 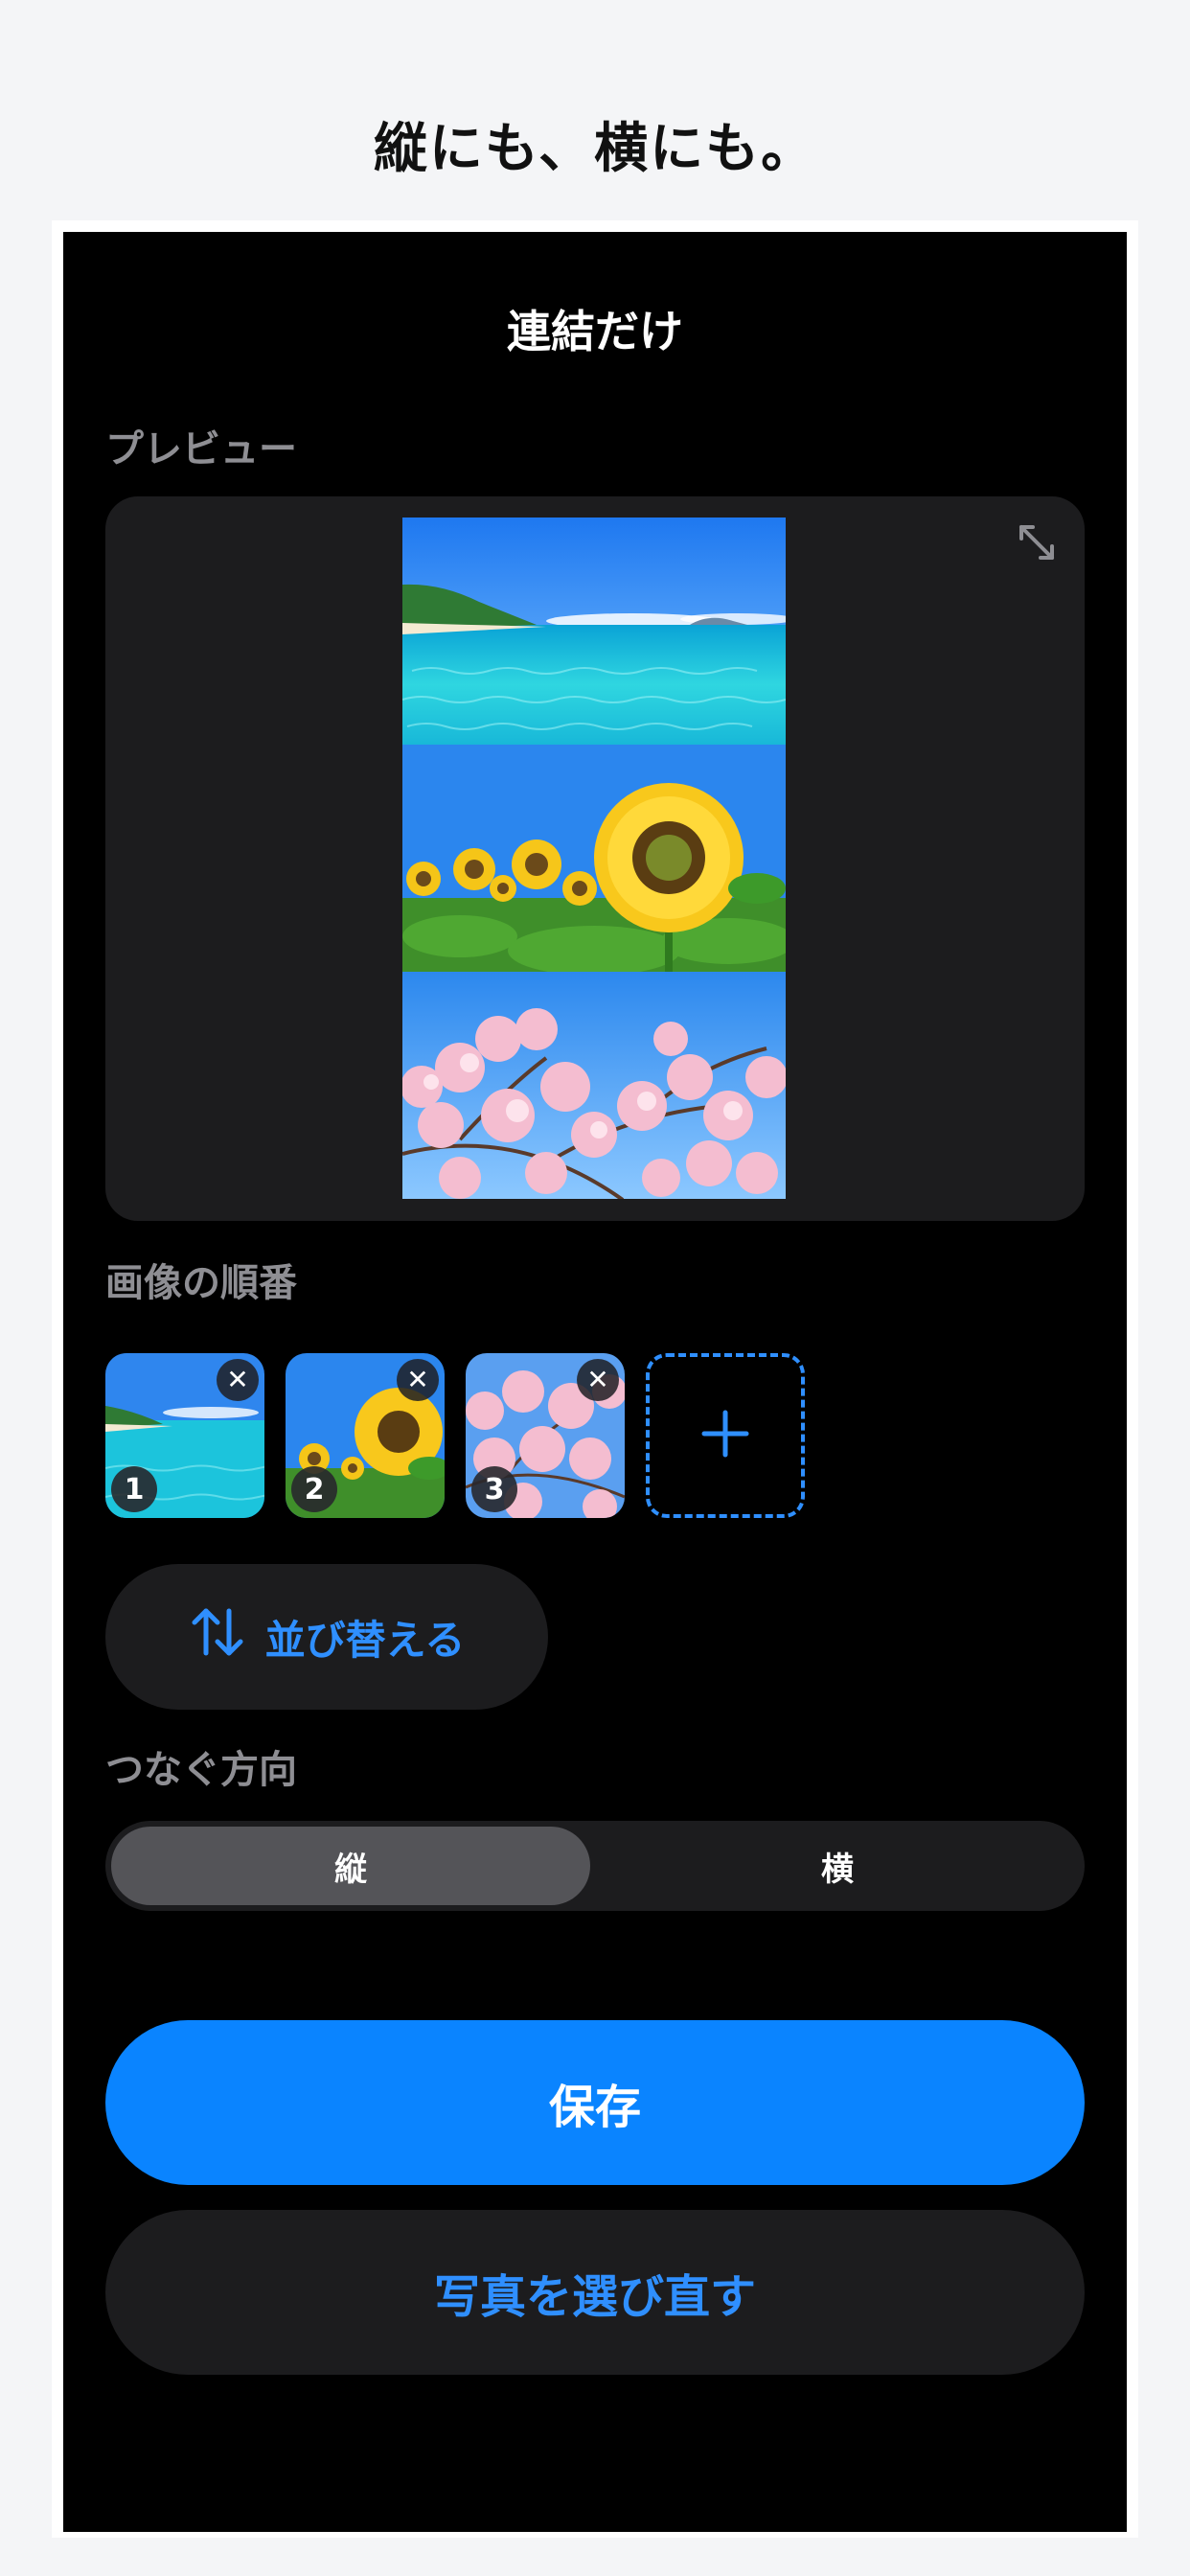 I want to click on expand-arrows-icon, so click(x=1037, y=544).